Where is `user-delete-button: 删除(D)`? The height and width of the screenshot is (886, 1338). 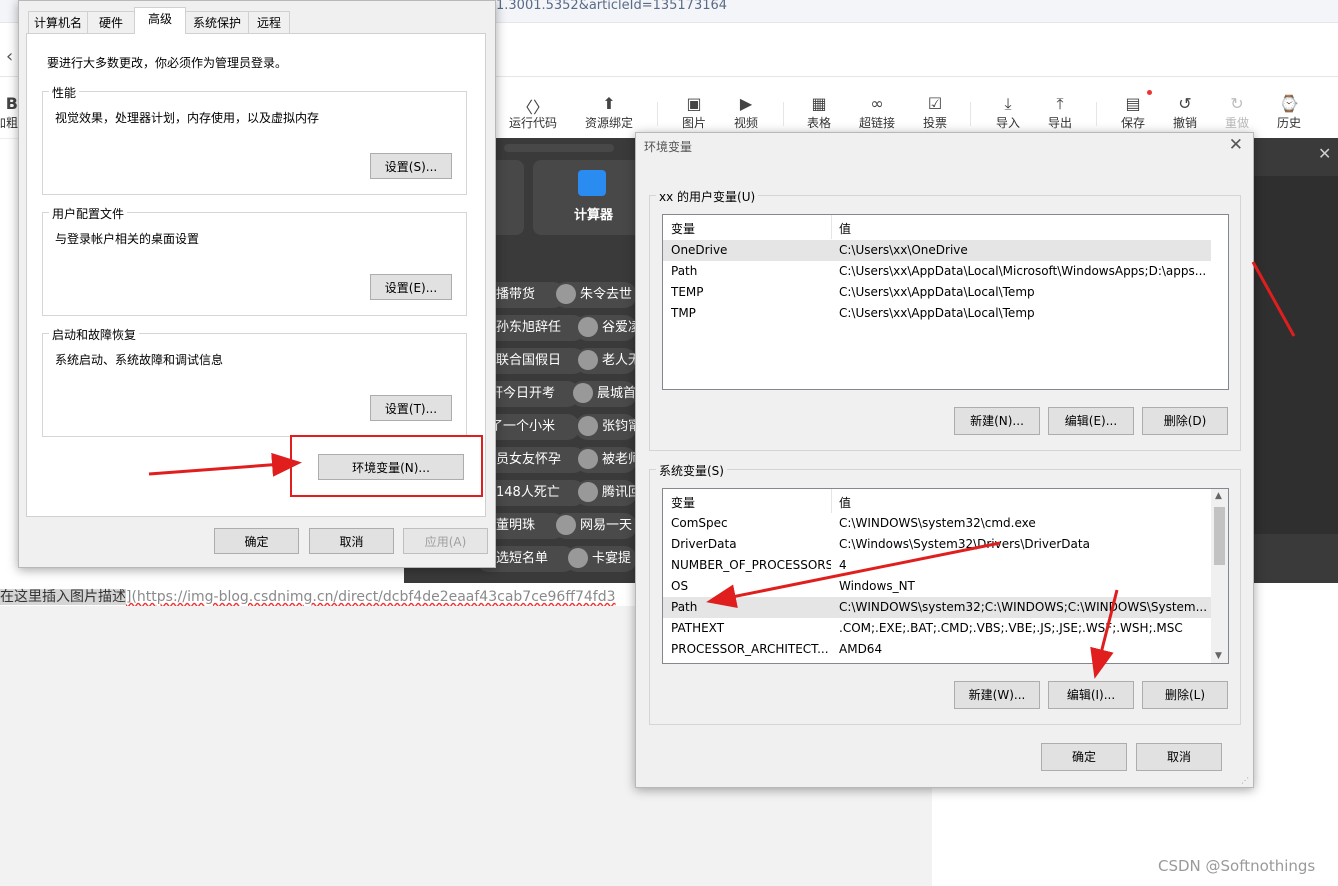
user-delete-button: 删除(D) is located at coordinates (1185, 421).